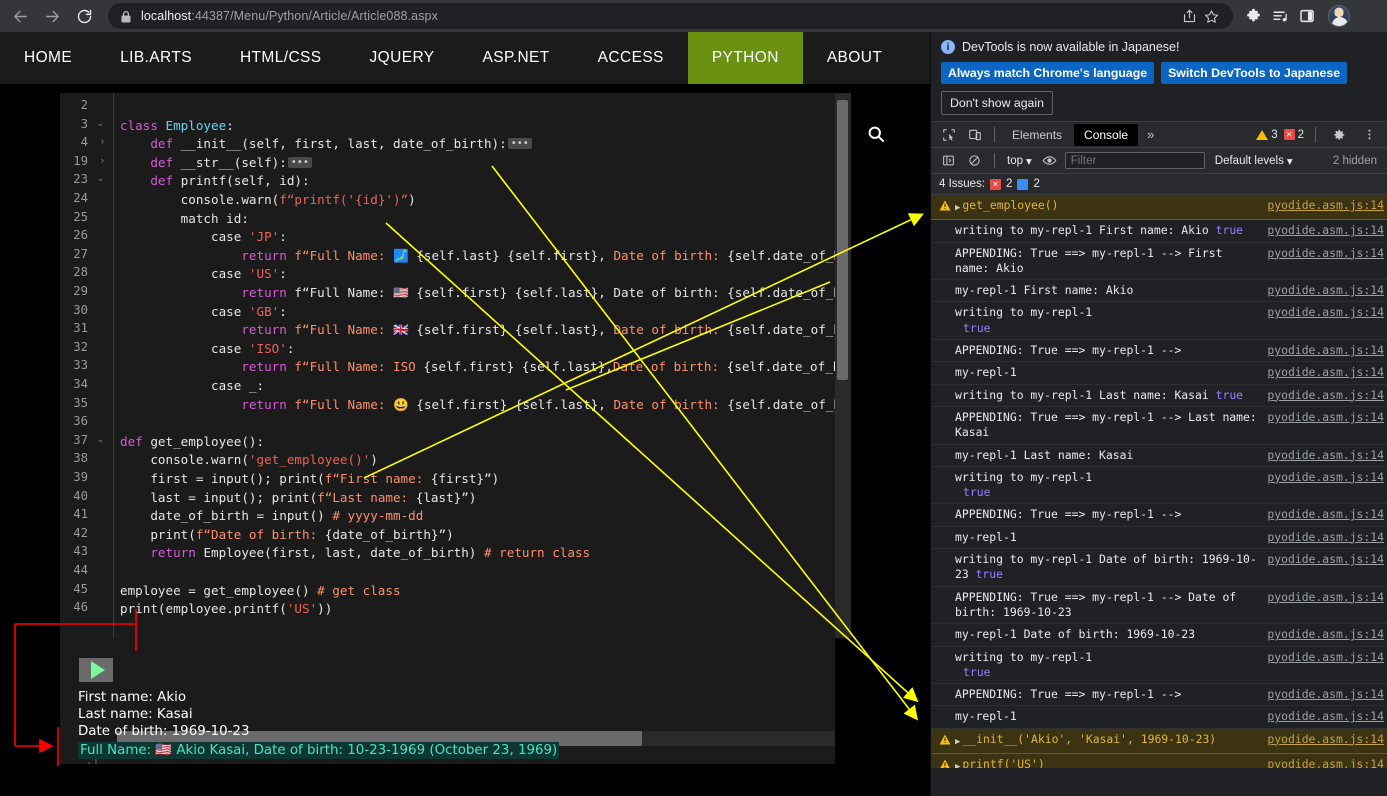  What do you see at coordinates (184, 219) in the screenshot?
I see `code-line: match id:` at bounding box center [184, 219].